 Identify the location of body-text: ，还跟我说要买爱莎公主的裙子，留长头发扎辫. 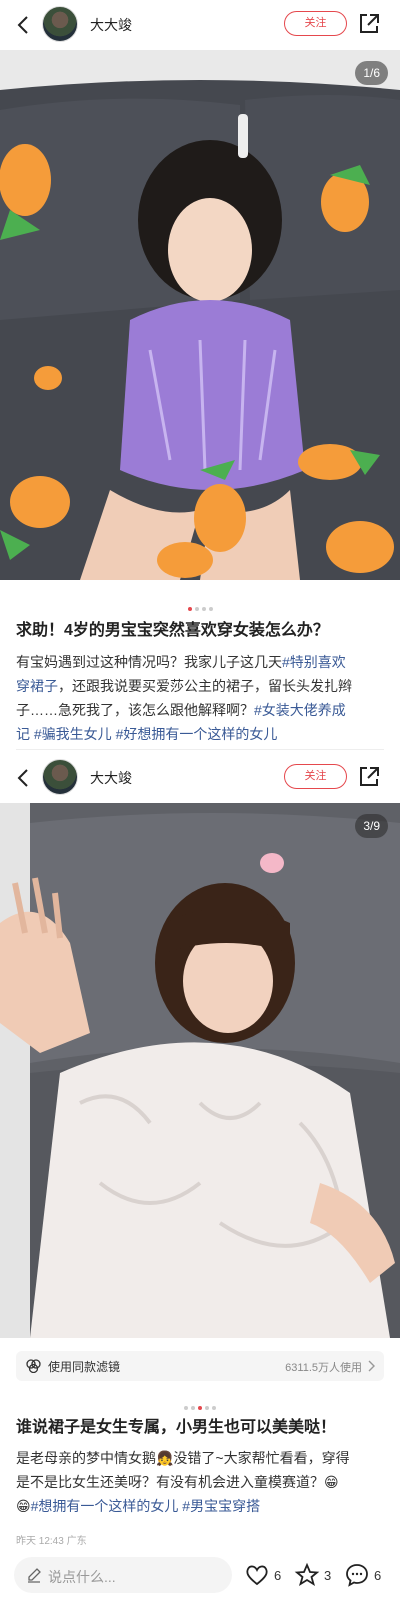
(205, 686).